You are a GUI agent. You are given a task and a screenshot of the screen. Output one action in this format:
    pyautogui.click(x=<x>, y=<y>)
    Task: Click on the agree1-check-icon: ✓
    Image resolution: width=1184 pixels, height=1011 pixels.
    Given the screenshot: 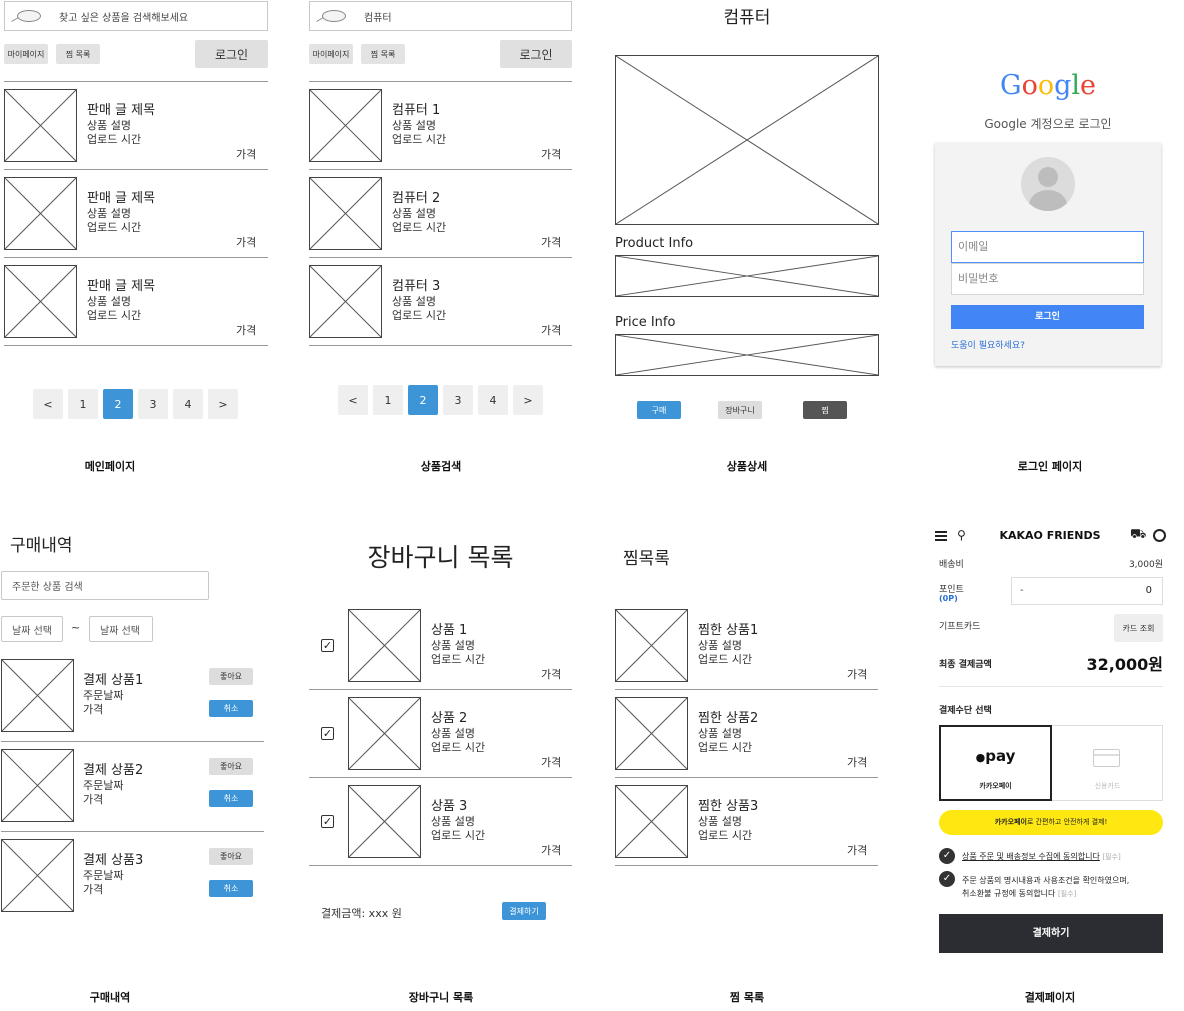 What is the action you would take?
    pyautogui.click(x=947, y=856)
    